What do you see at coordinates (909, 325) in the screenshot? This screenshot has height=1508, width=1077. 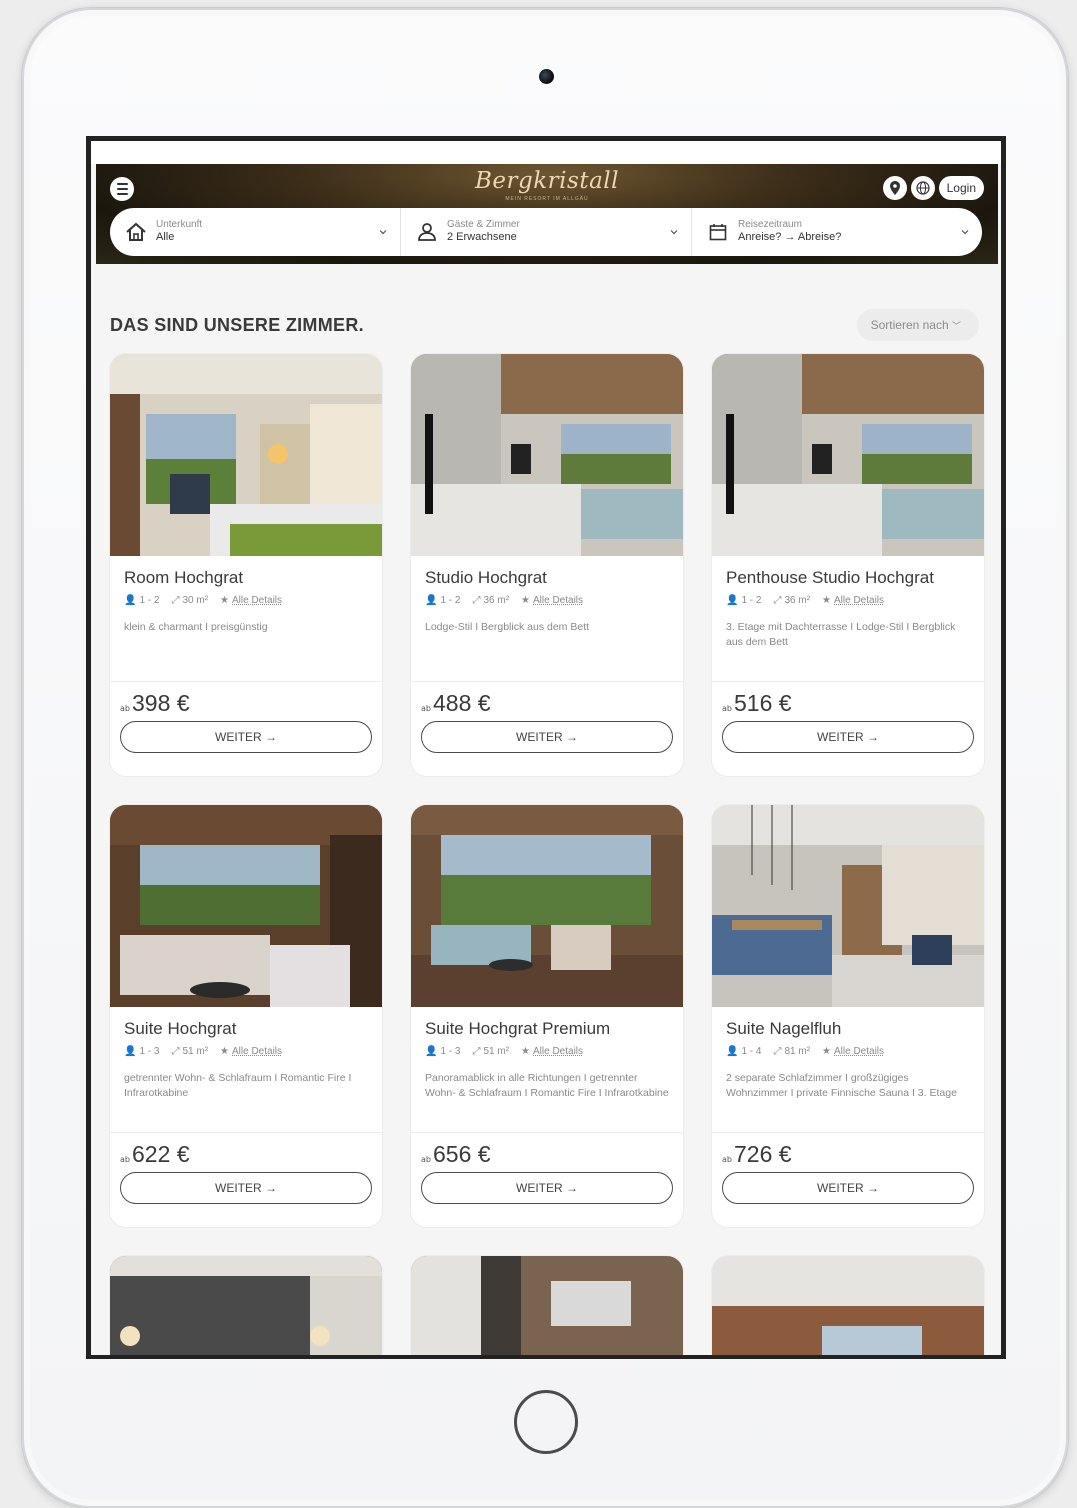 I see `sort-label: Sortieren nach` at bounding box center [909, 325].